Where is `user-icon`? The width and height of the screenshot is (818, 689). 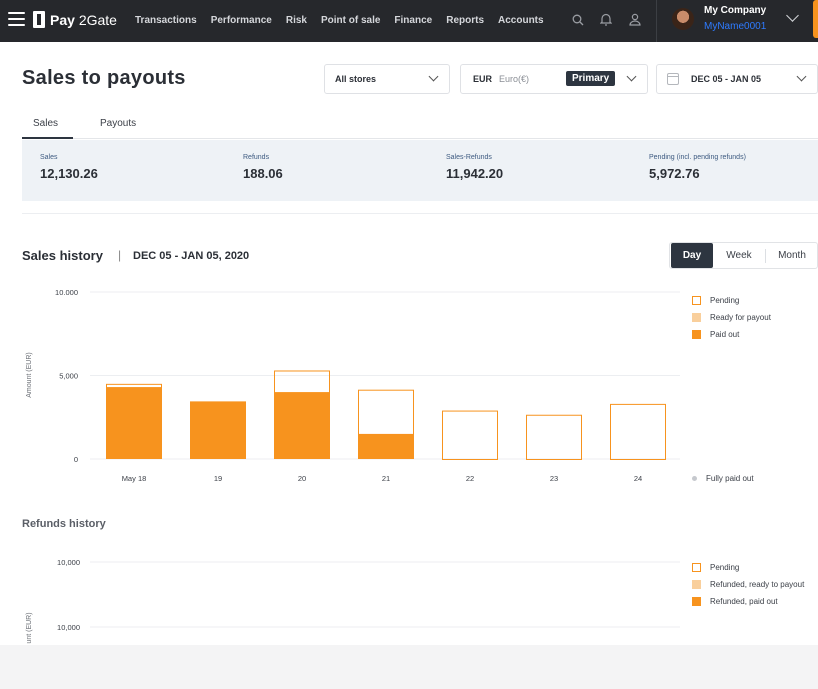
user-icon is located at coordinates (635, 19).